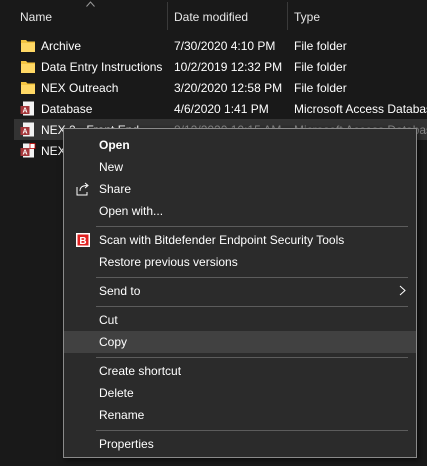 Image resolution: width=427 pixels, height=466 pixels. I want to click on column-header: Name Date modified Type, so click(213, 16).